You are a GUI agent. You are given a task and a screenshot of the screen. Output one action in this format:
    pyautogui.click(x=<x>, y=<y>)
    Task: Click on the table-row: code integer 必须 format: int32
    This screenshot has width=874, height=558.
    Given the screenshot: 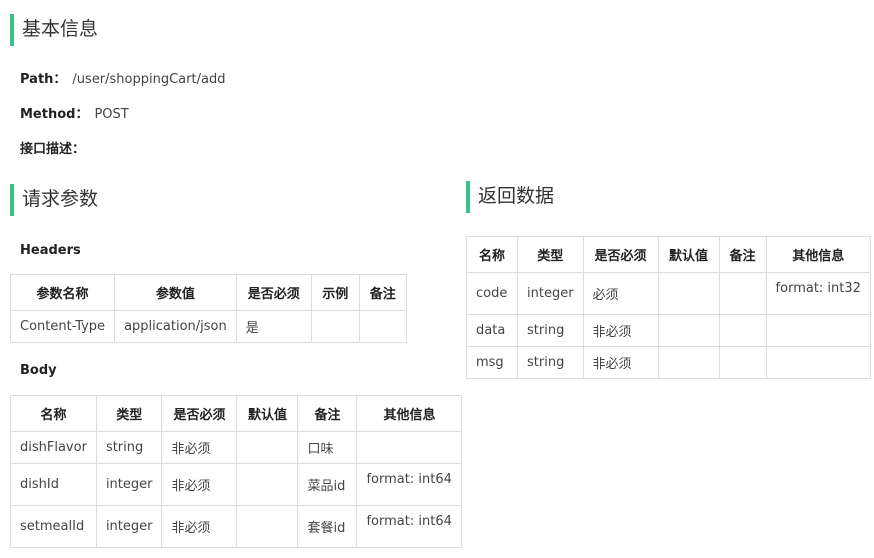 What is the action you would take?
    pyautogui.click(x=668, y=293)
    